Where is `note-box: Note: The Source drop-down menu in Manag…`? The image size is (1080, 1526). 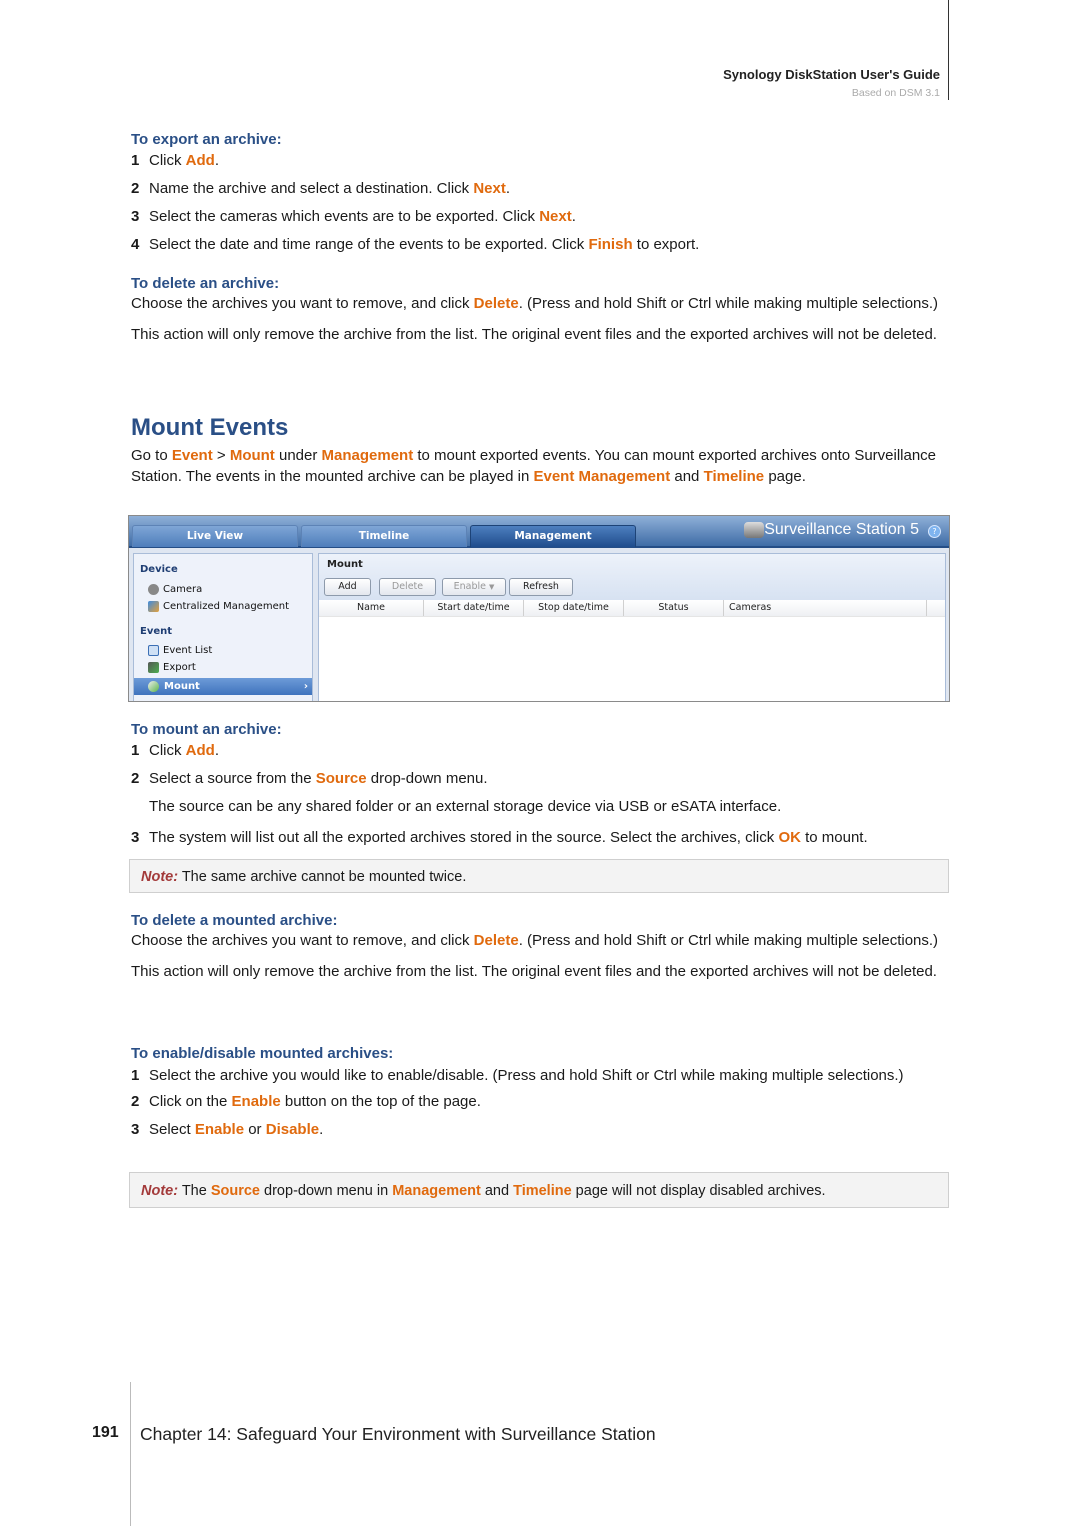 note-box: Note: The Source drop-down menu in Manag… is located at coordinates (539, 1190).